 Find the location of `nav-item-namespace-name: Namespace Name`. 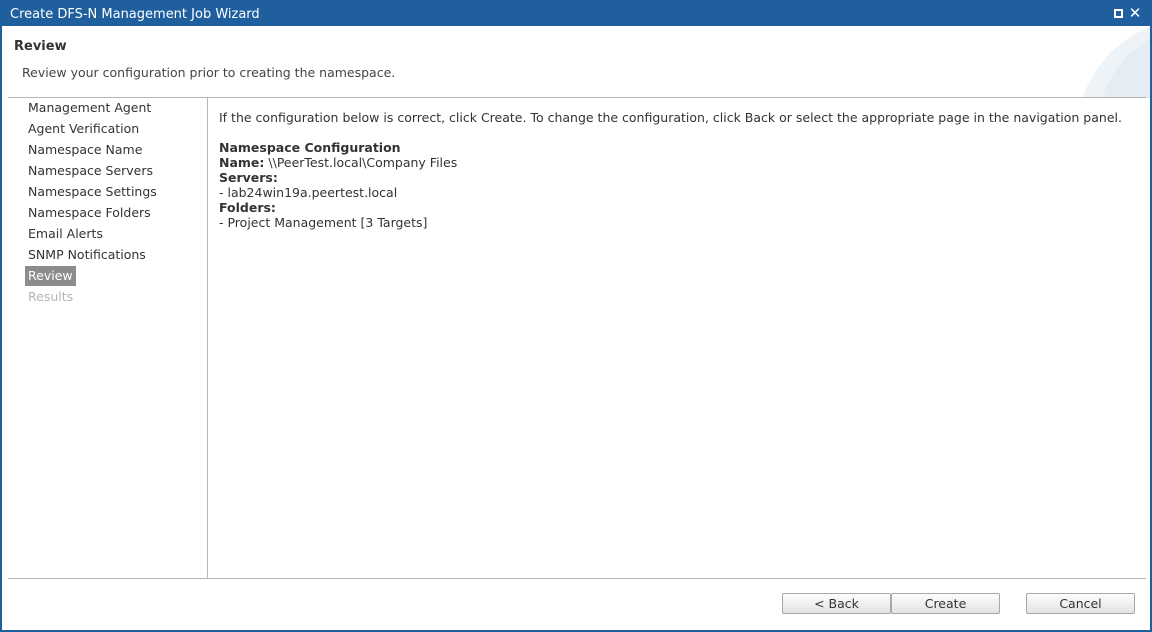

nav-item-namespace-name: Namespace Name is located at coordinates (85, 150).